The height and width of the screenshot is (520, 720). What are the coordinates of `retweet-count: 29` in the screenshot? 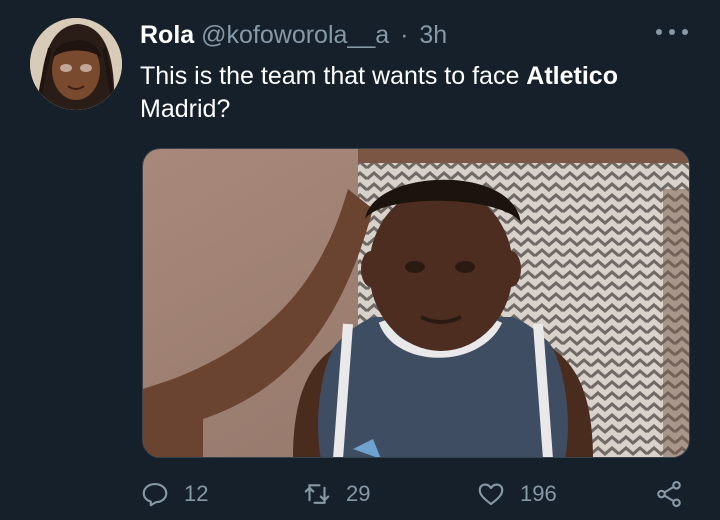 It's located at (358, 493).